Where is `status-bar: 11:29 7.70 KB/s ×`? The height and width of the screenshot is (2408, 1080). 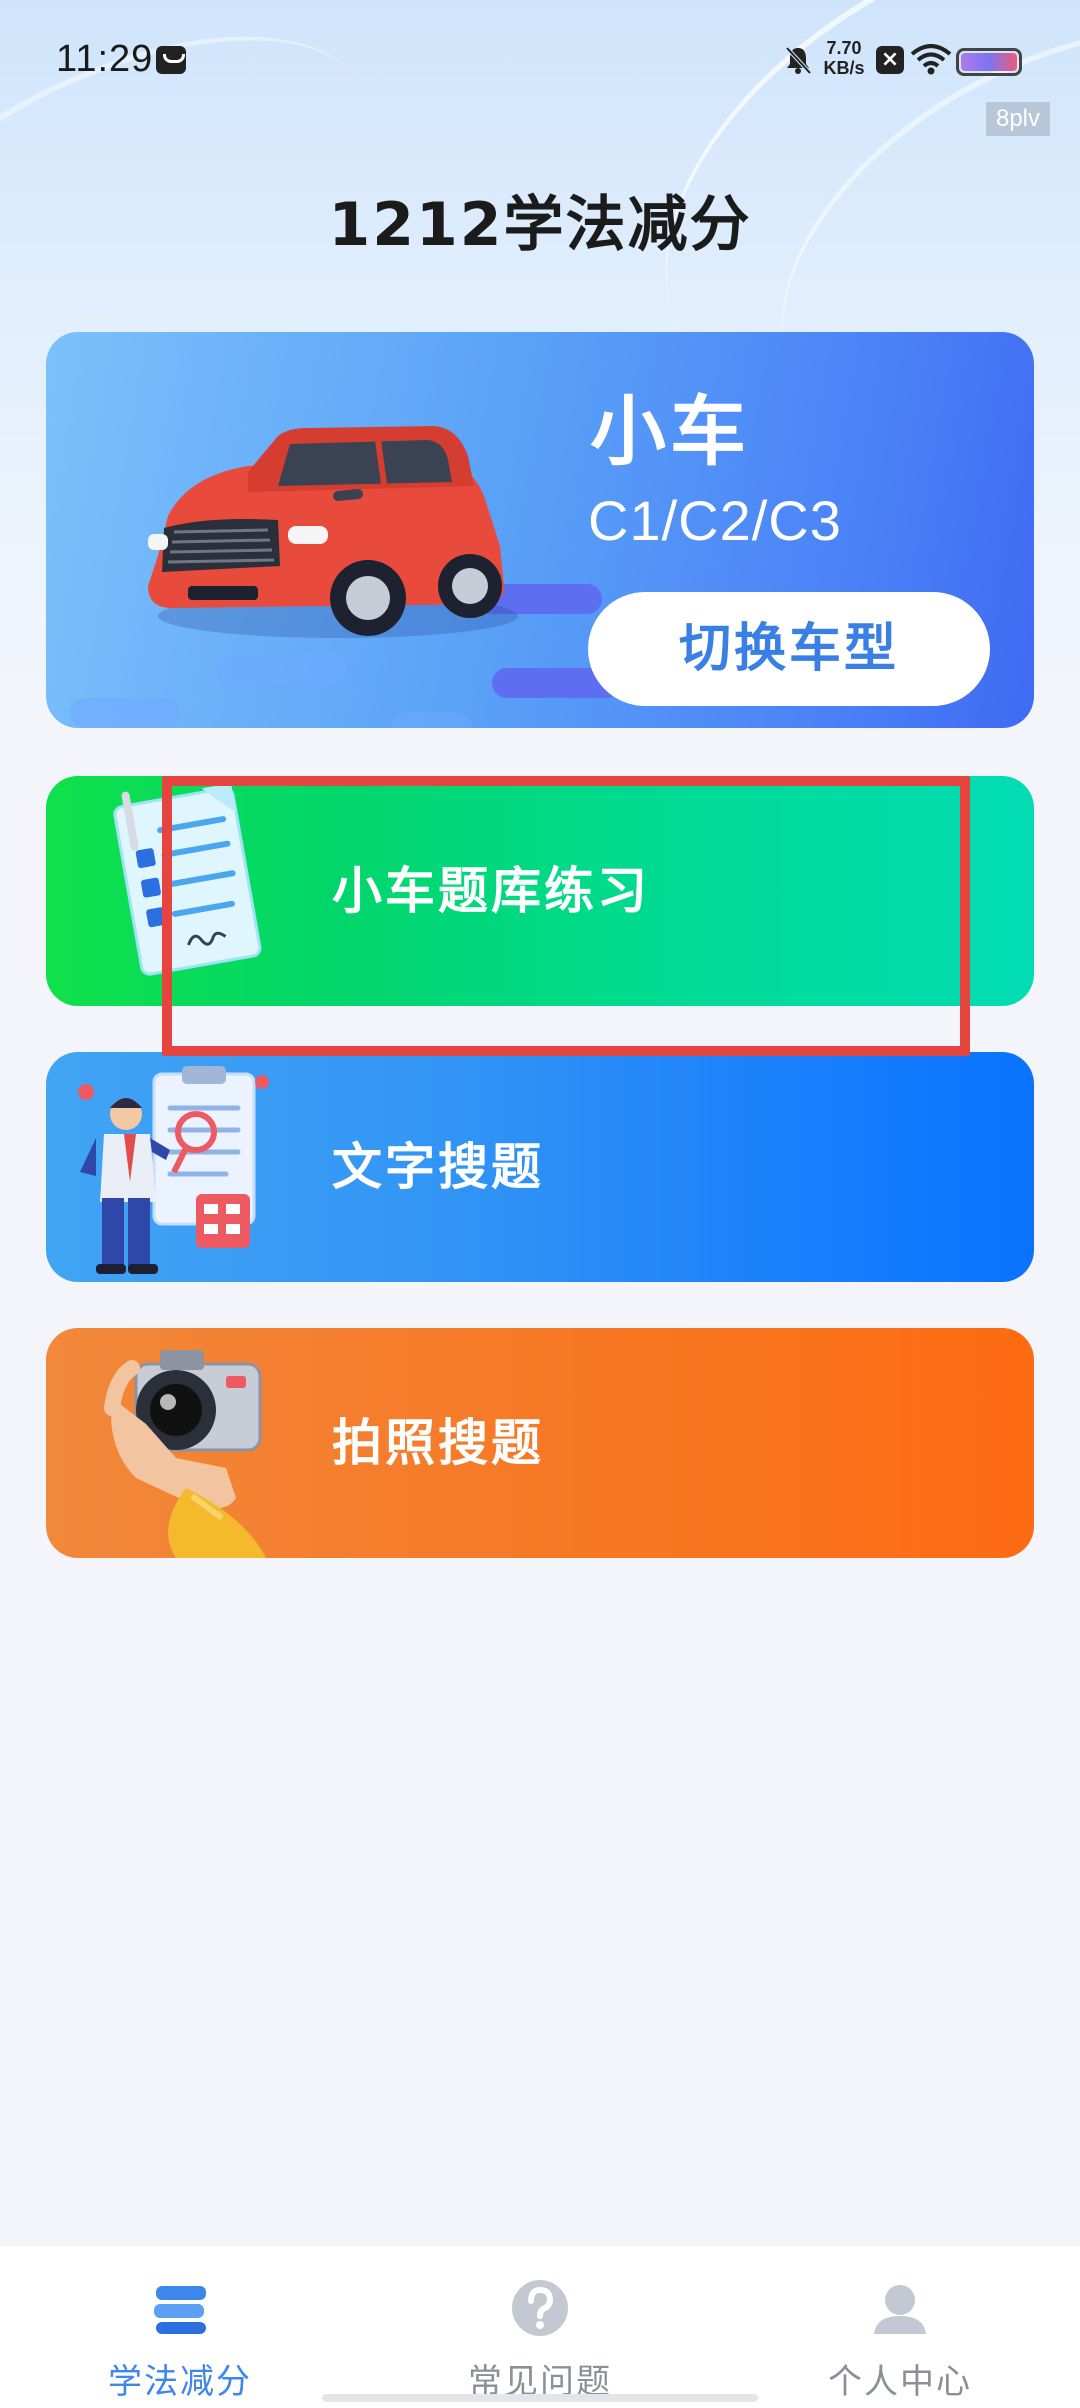 status-bar: 11:29 7.70 KB/s × is located at coordinates (540, 60).